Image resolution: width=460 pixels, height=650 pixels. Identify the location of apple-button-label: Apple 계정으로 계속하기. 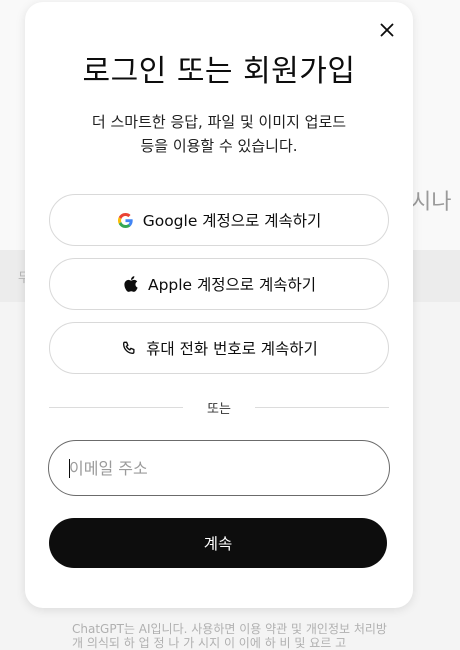
(232, 285).